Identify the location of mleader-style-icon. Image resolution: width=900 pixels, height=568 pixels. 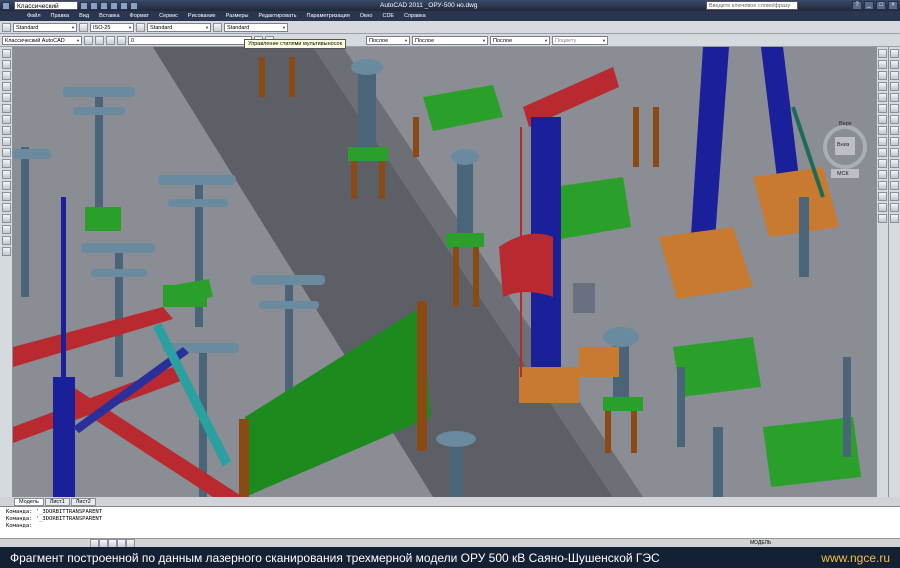
(217, 27).